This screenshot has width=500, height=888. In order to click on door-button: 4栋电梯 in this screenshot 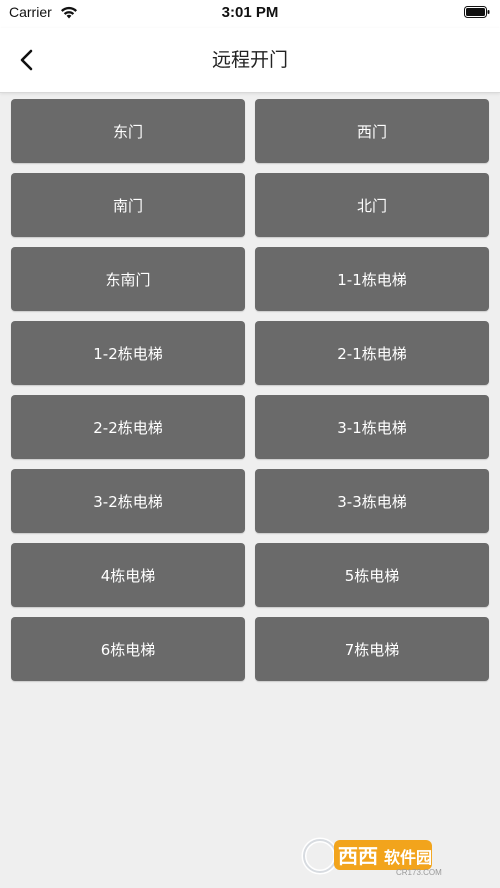, I will do `click(128, 575)`.